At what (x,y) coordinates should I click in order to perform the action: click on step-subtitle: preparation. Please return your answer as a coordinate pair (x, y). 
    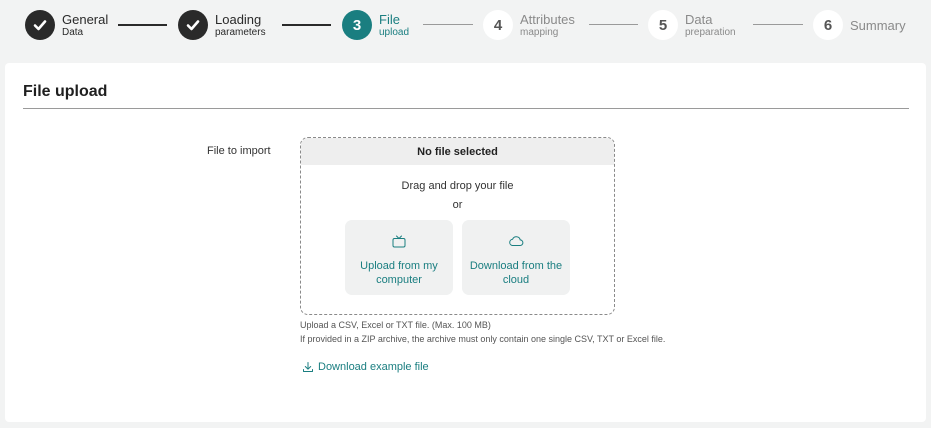
    Looking at the image, I should click on (710, 32).